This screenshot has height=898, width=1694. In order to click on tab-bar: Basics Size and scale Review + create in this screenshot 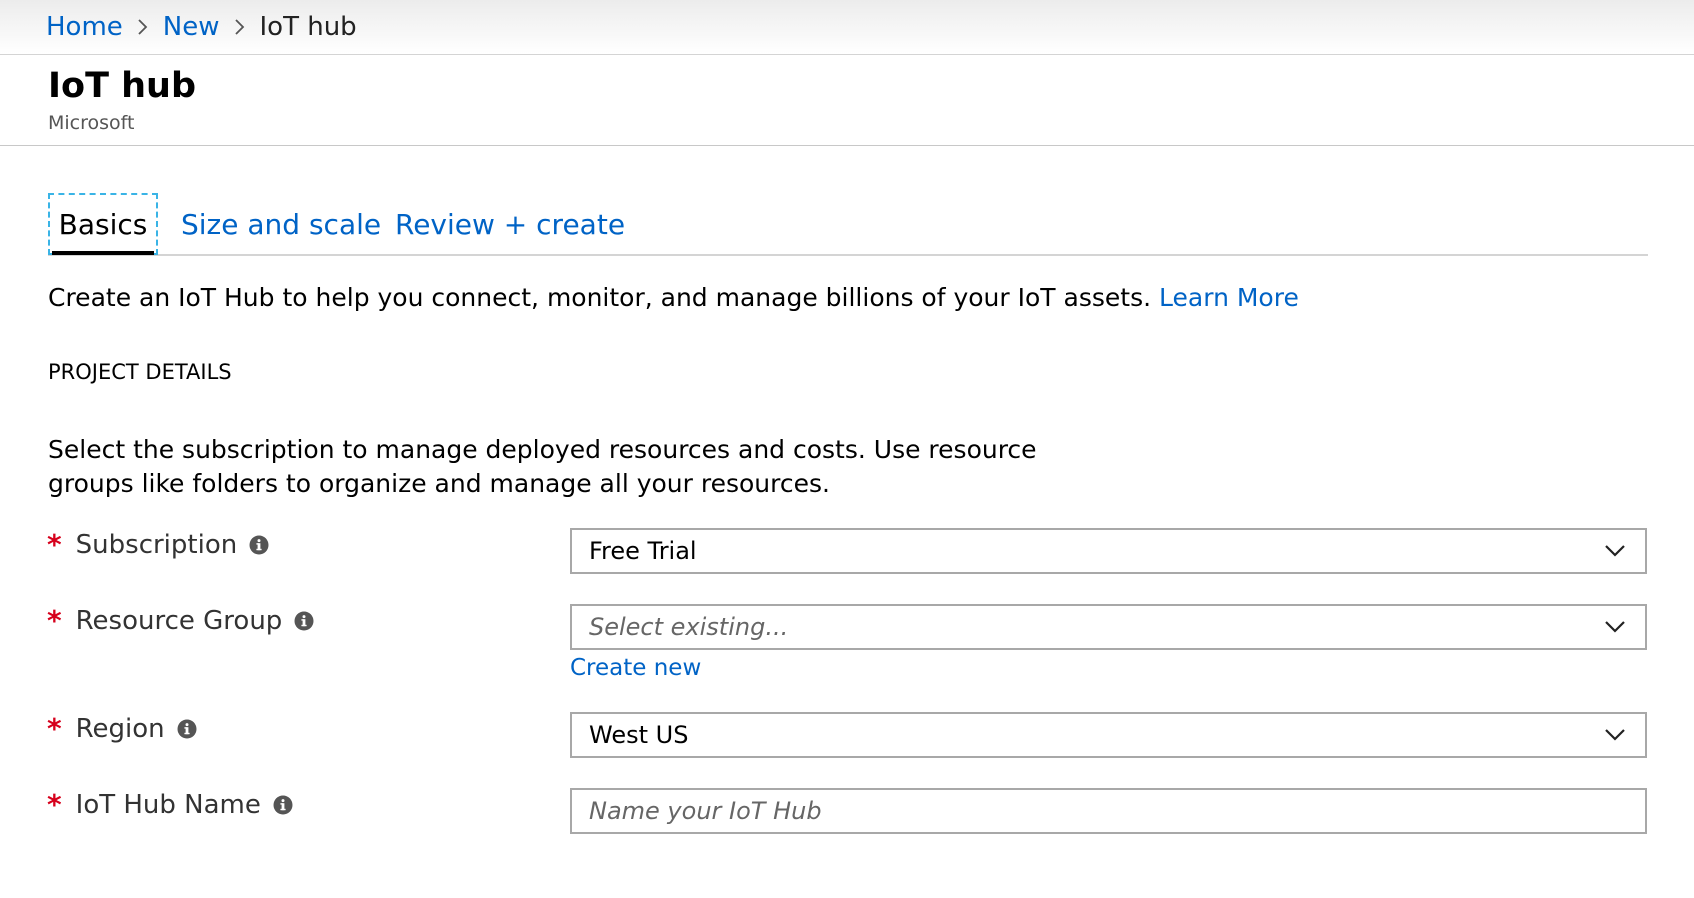, I will do `click(848, 224)`.